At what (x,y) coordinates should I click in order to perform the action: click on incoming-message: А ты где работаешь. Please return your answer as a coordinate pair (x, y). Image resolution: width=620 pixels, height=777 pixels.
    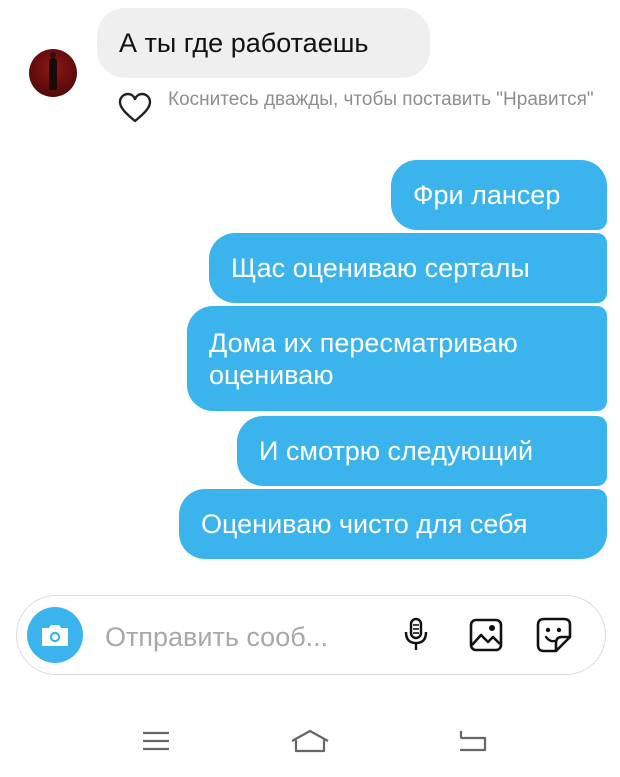
    Looking at the image, I should click on (263, 43).